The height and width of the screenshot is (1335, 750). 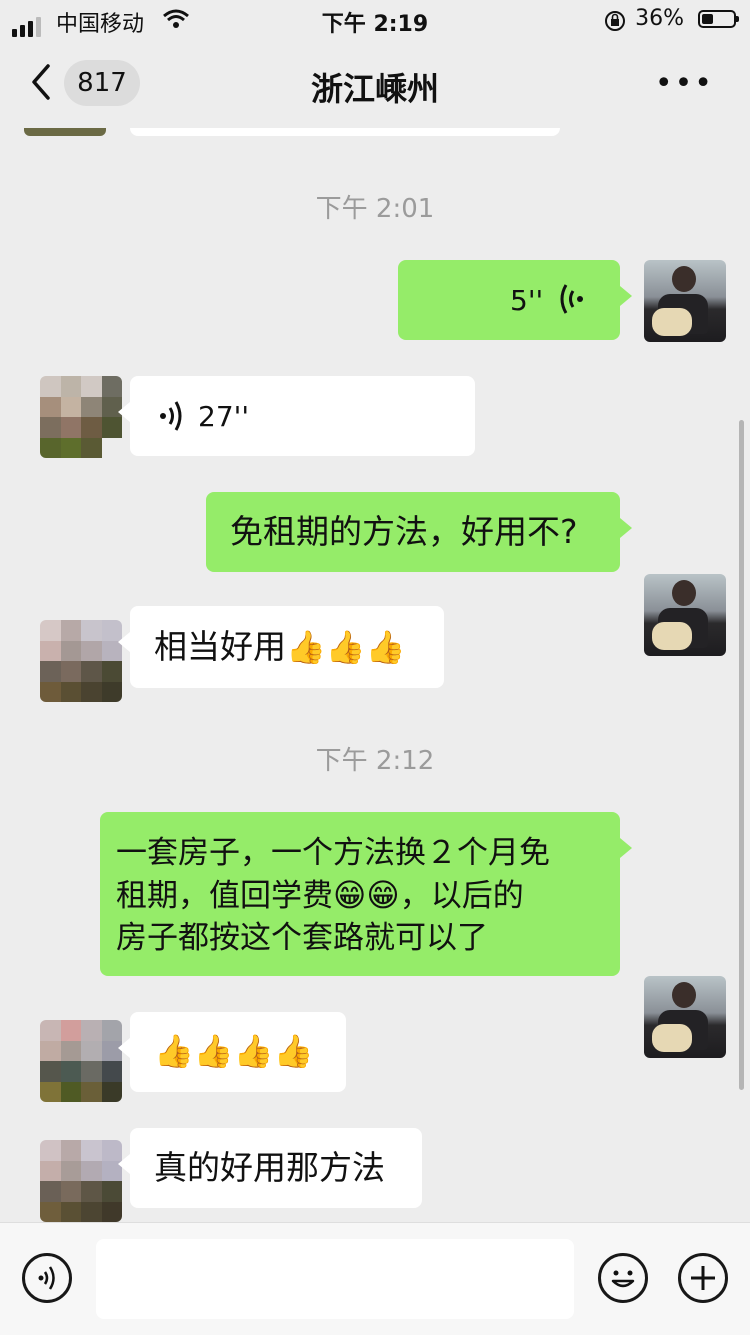 I want to click on message-bubble-partial, so click(x=345, y=132).